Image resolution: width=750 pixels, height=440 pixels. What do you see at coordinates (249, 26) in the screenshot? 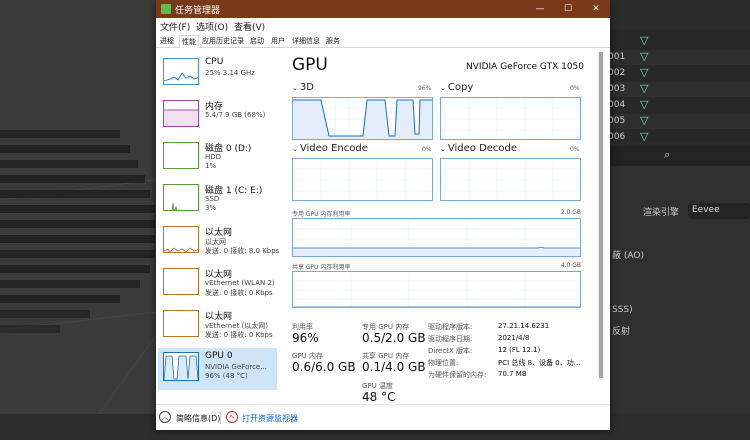
I see `menu-view: 查看(V)` at bounding box center [249, 26].